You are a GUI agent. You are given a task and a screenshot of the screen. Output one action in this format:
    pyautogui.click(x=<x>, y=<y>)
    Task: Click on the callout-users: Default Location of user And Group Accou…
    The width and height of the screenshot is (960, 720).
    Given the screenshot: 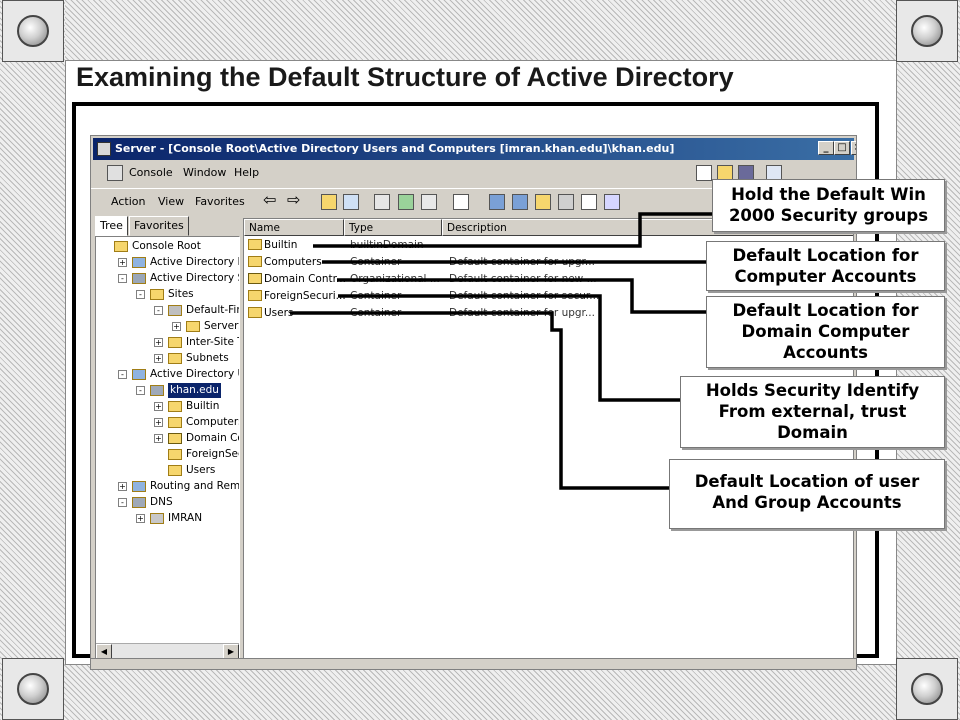 What is the action you would take?
    pyautogui.click(x=807, y=494)
    